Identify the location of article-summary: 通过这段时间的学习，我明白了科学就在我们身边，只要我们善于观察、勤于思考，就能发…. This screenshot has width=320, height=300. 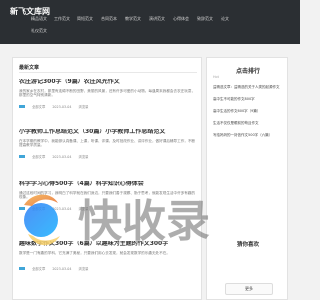
(107, 195).